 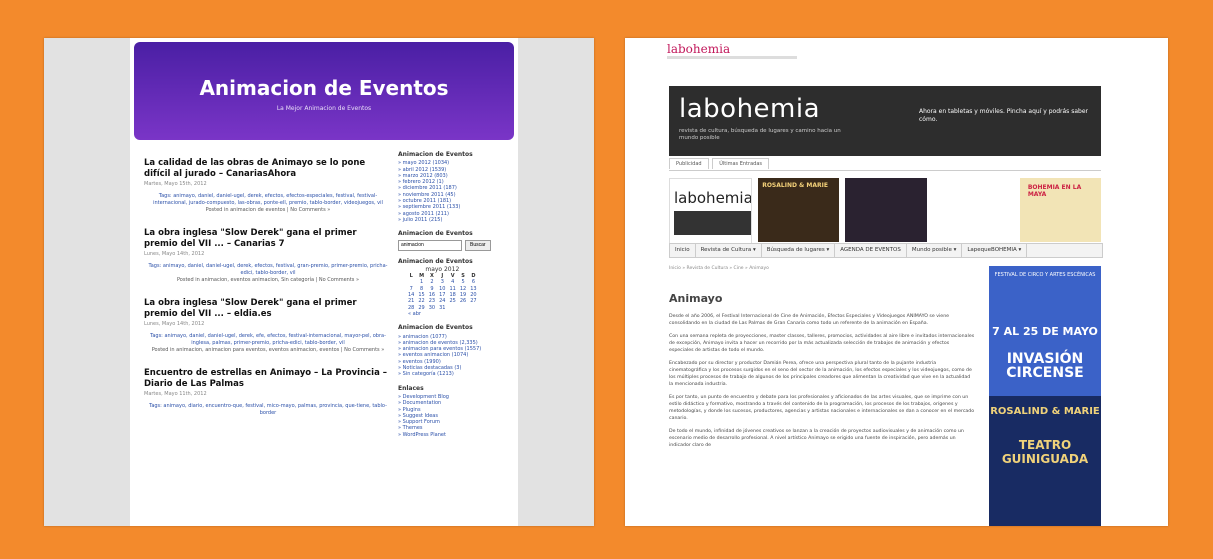 I want to click on ad-show-name: ROSALIND & MARIE, so click(x=1045, y=411).